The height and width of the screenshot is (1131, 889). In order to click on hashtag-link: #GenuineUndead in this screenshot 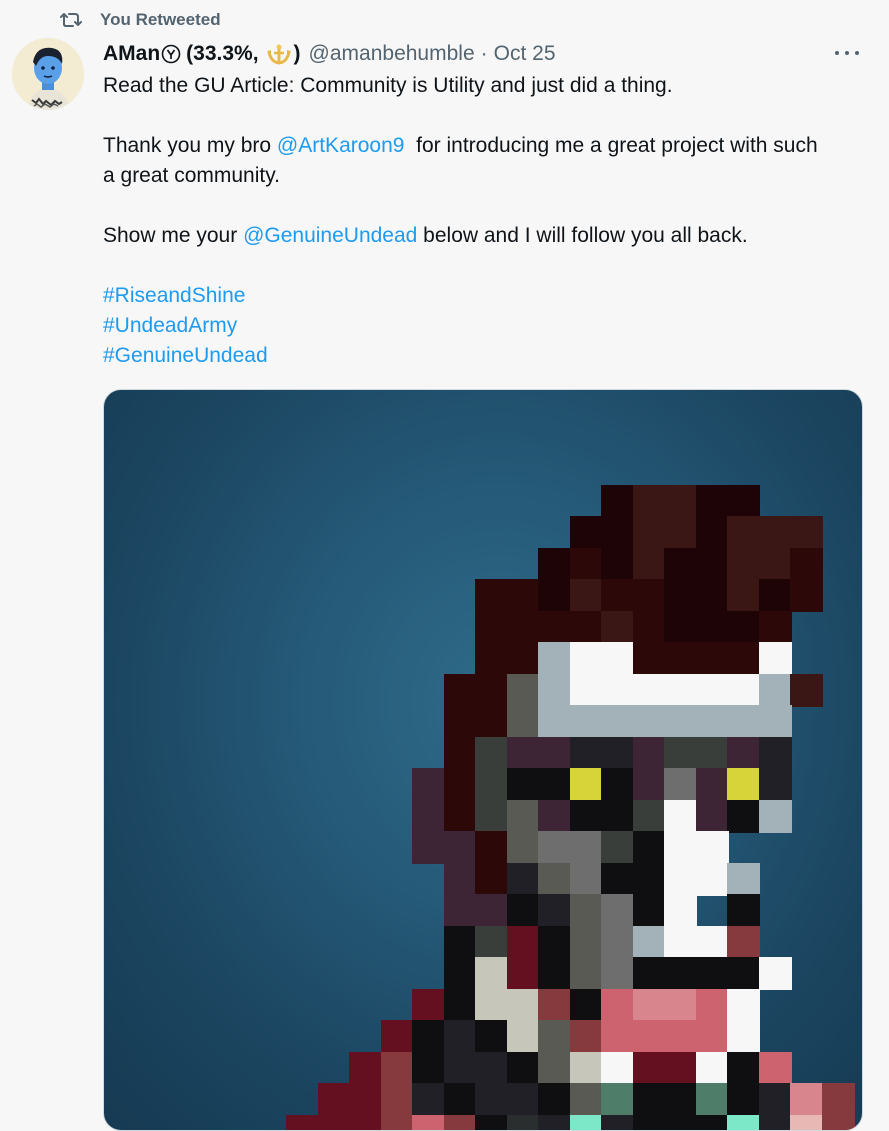, I will do `click(468, 356)`.